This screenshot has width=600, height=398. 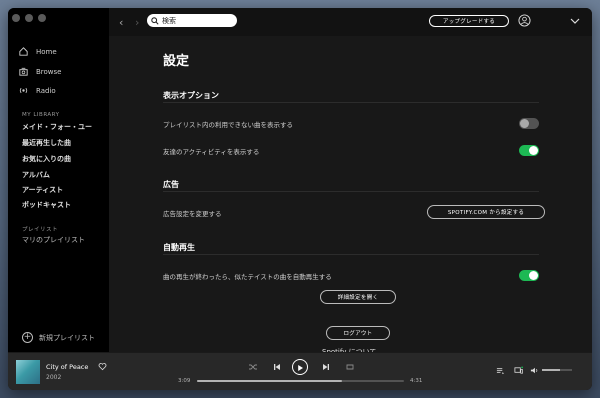 What do you see at coordinates (23, 71) in the screenshot?
I see `browse-icon` at bounding box center [23, 71].